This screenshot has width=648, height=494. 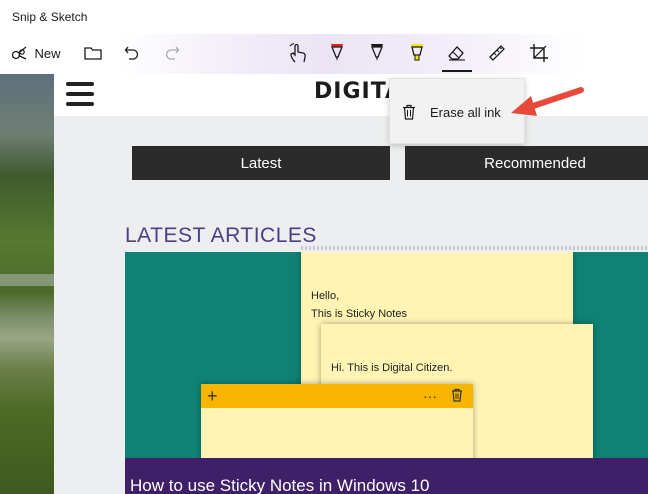 What do you see at coordinates (526, 163) in the screenshot?
I see `tab-recommended: Recommended` at bounding box center [526, 163].